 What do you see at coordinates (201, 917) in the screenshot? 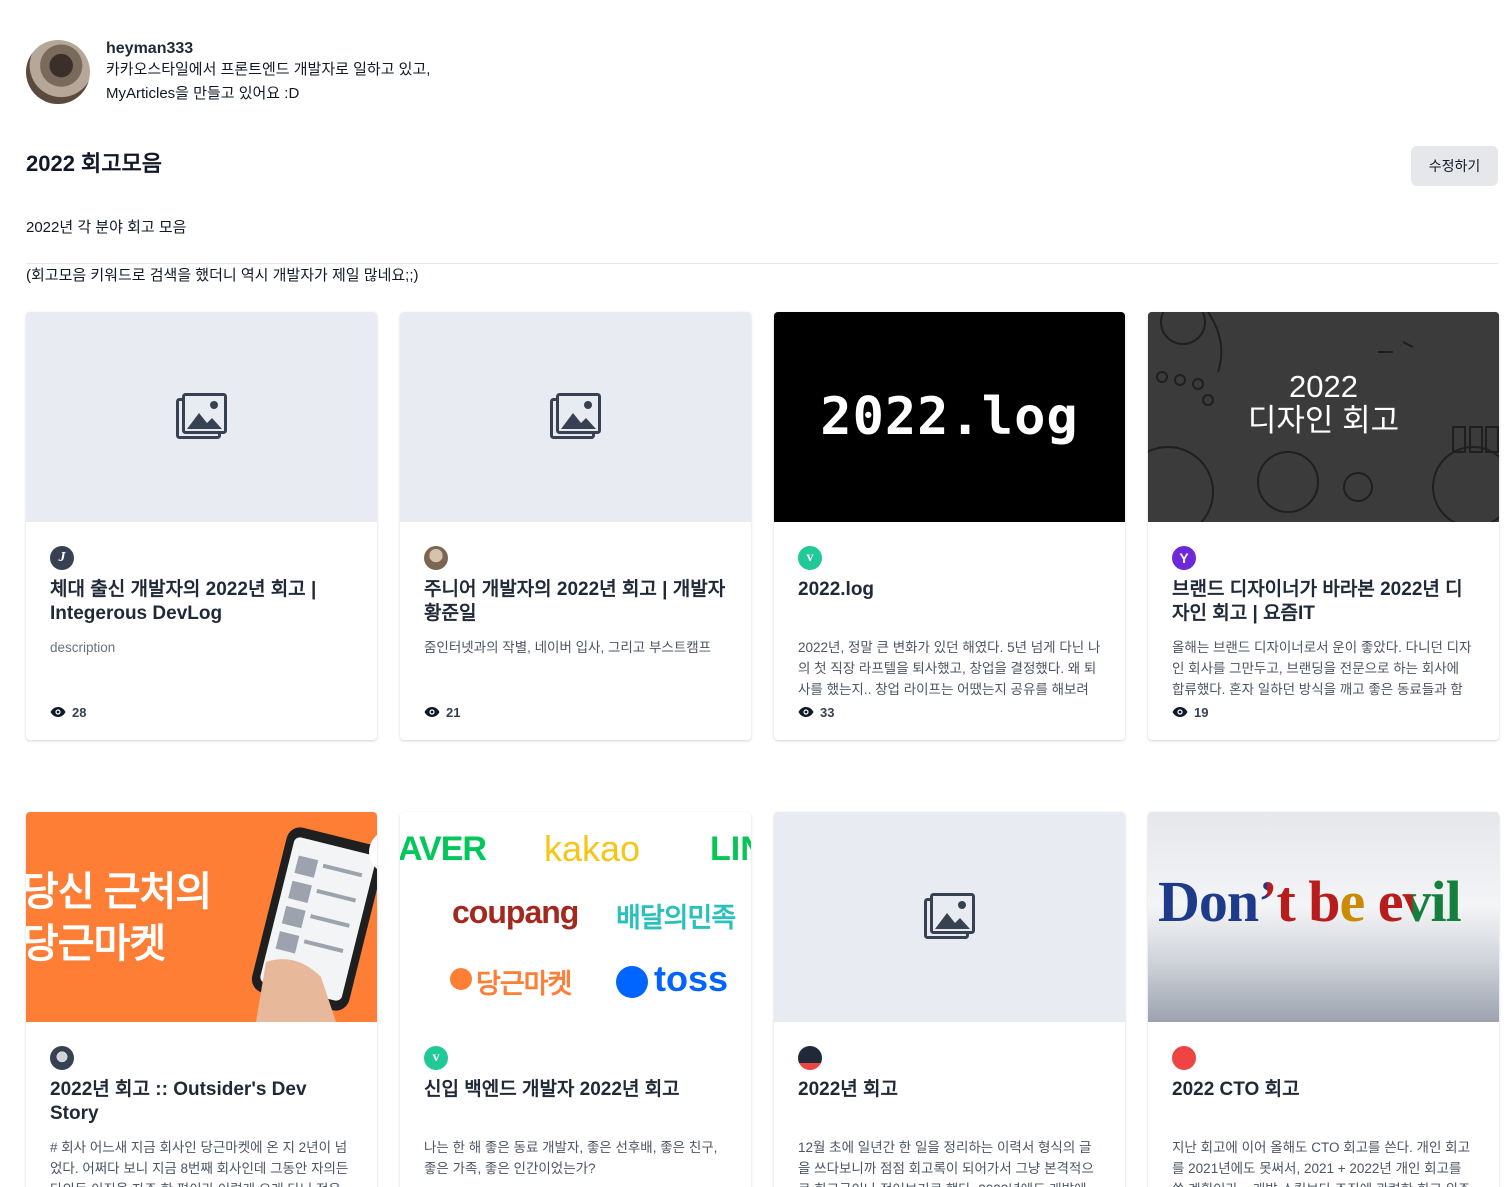
I see `thumbnail-image: 당신 근처의 당근마켓` at bounding box center [201, 917].